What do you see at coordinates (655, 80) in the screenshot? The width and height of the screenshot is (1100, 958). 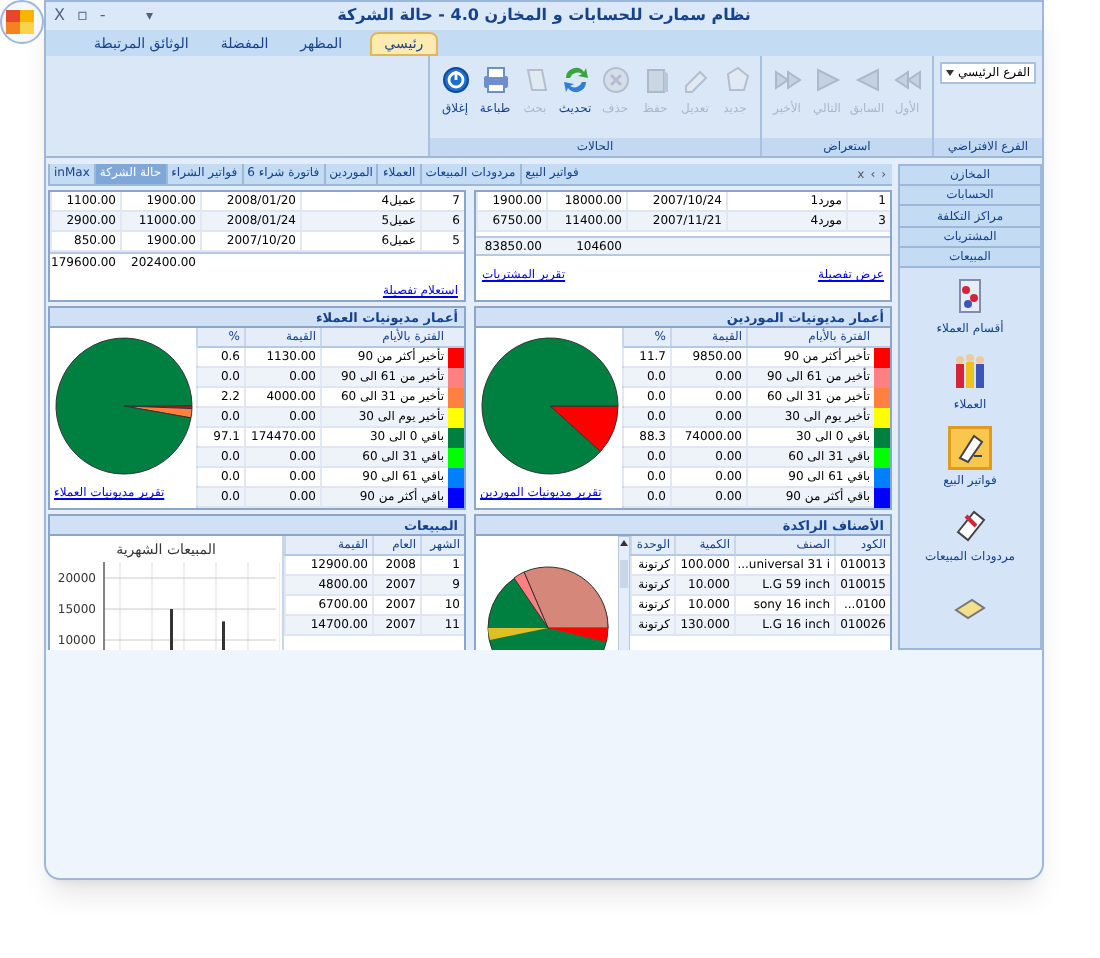 I see `save-icon` at bounding box center [655, 80].